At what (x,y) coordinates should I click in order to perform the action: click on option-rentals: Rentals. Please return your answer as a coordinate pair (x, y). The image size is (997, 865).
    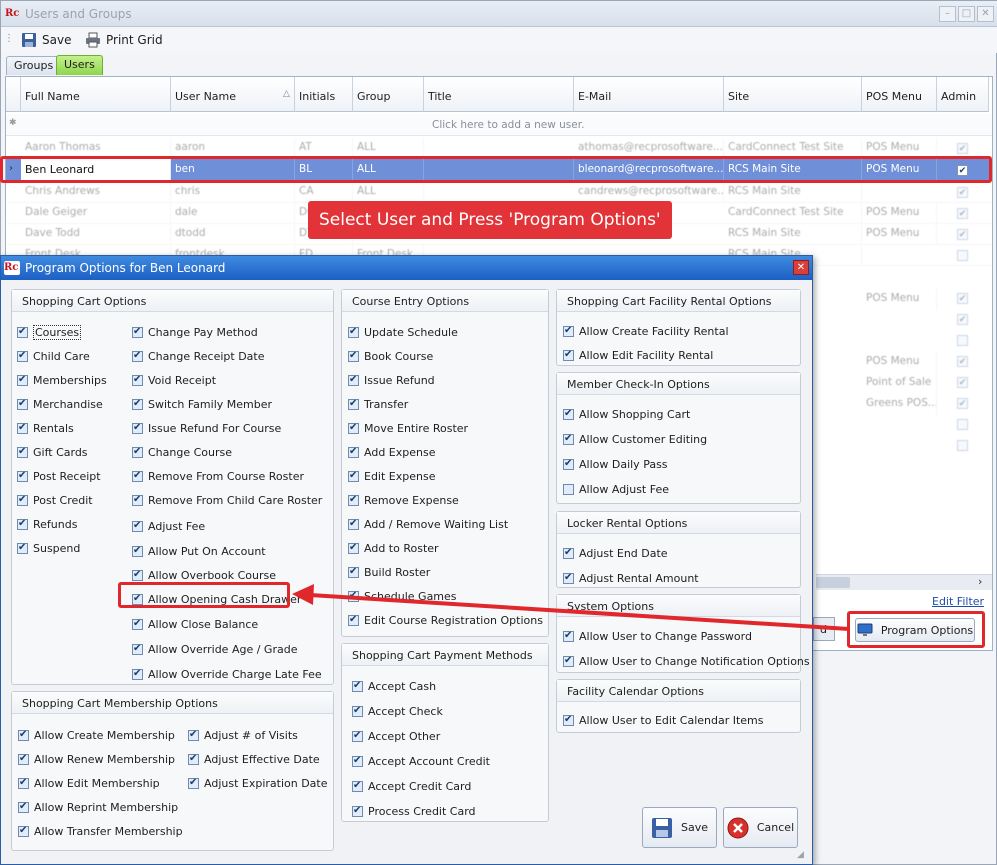
    Looking at the image, I should click on (62, 428).